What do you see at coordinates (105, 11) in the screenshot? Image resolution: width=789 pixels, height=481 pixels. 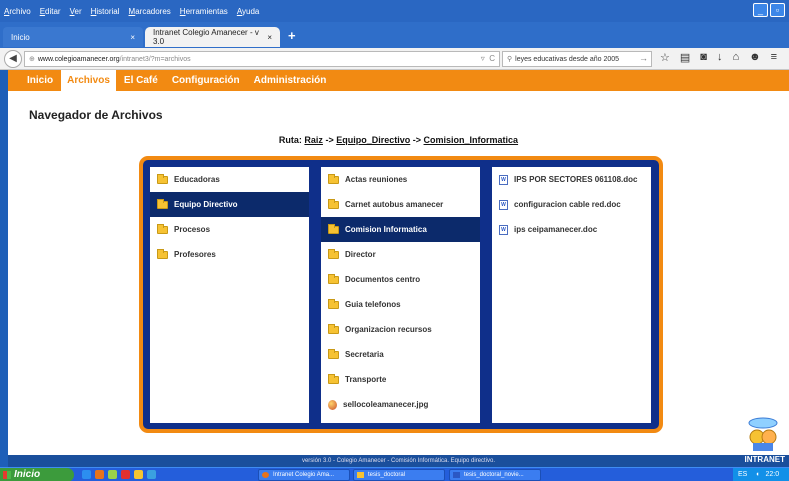 I see `menu-item-historial: Historial` at bounding box center [105, 11].